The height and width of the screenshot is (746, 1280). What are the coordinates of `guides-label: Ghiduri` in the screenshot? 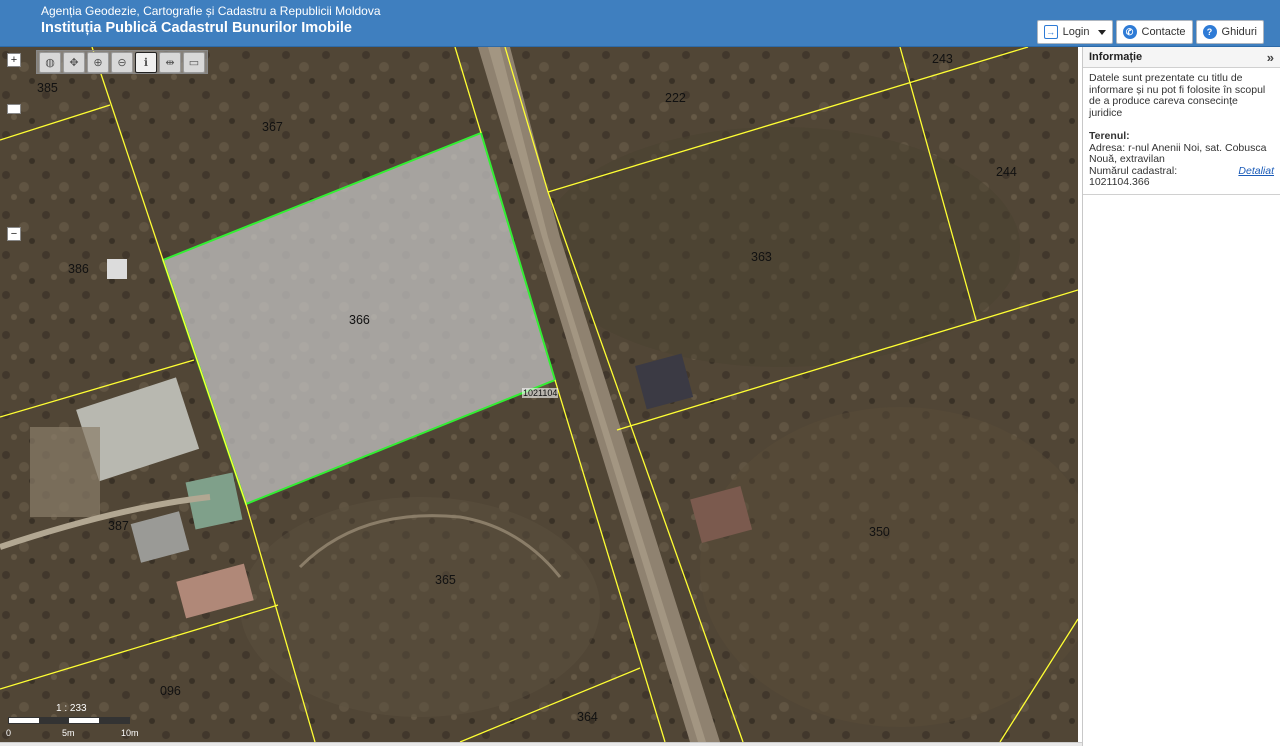 It's located at (1239, 32).